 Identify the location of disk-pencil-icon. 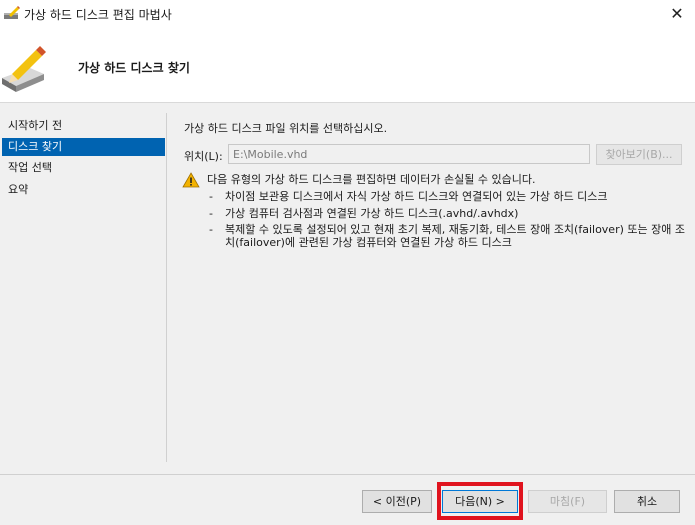
(25, 69).